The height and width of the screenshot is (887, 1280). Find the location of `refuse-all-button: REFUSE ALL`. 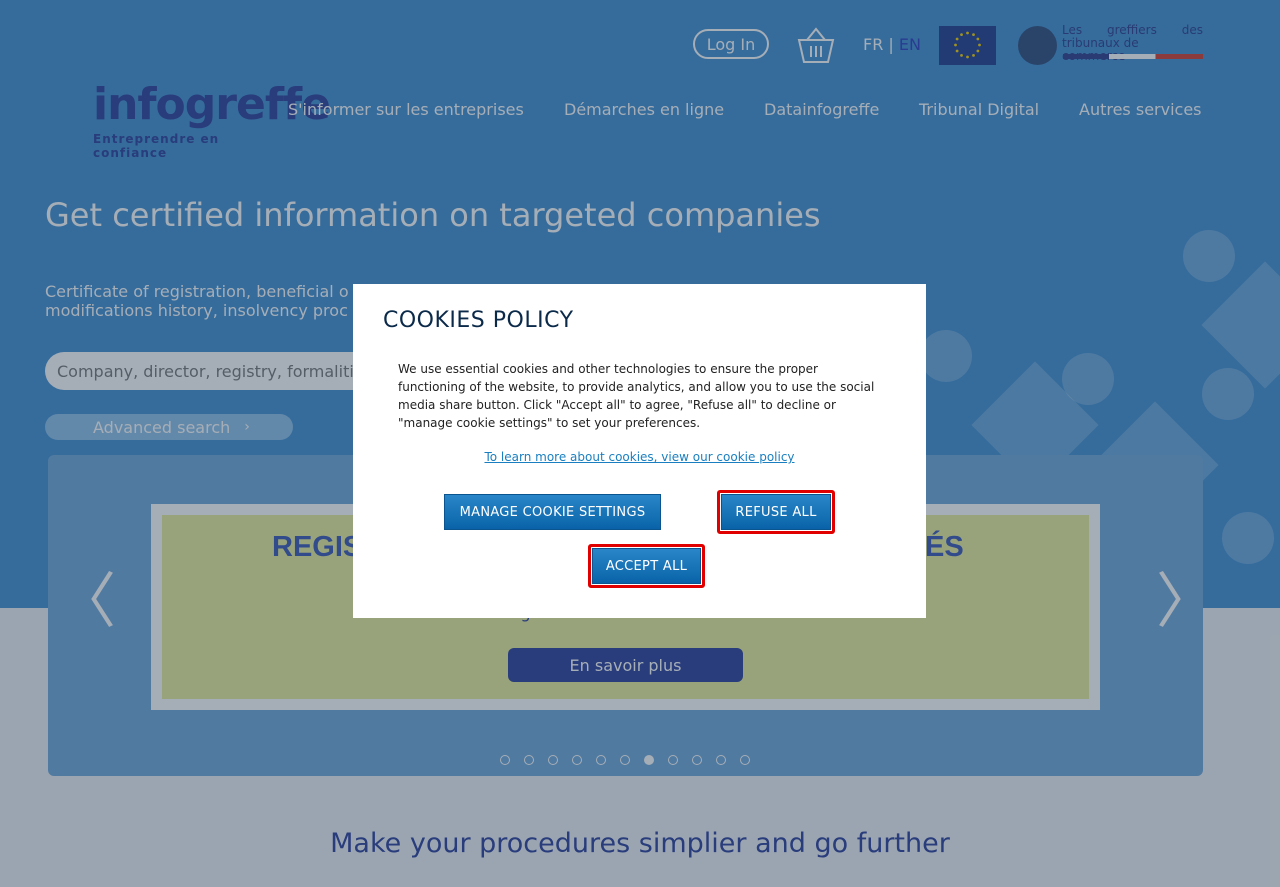

refuse-all-button: REFUSE ALL is located at coordinates (776, 512).